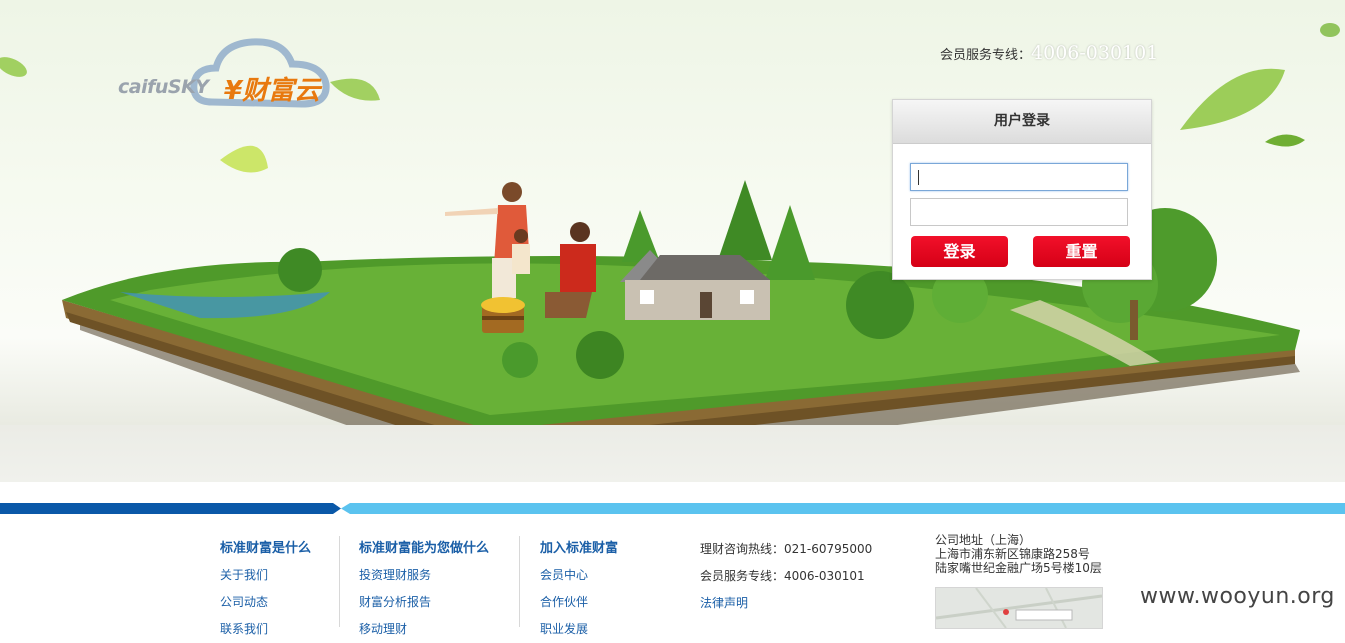 The width and height of the screenshot is (1345, 643). I want to click on login-panel: 用户登录 登录 重置, so click(1022, 189).